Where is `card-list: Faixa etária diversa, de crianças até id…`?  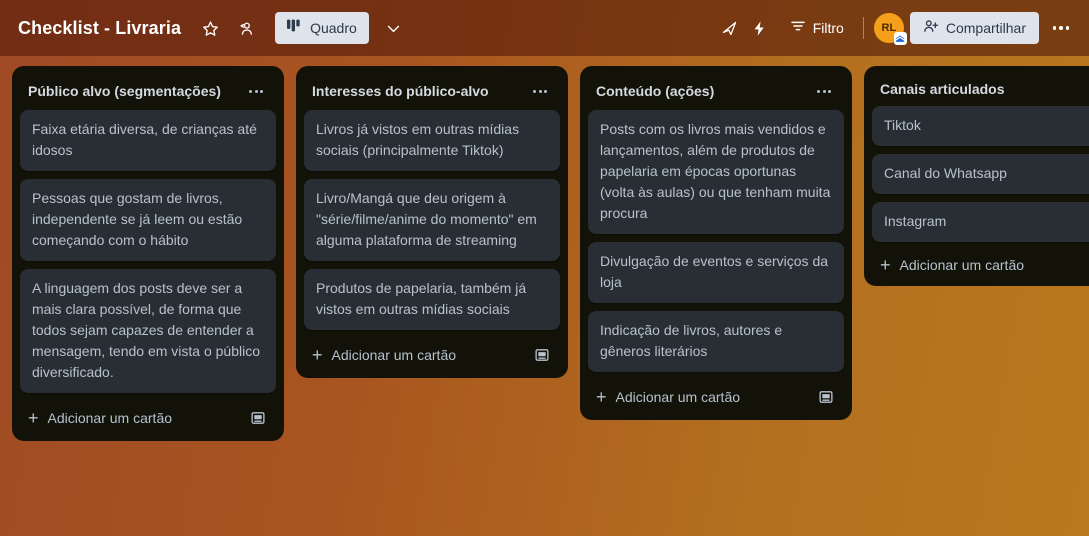
card-list: Faixa etária diversa, de crianças até id… is located at coordinates (148, 251).